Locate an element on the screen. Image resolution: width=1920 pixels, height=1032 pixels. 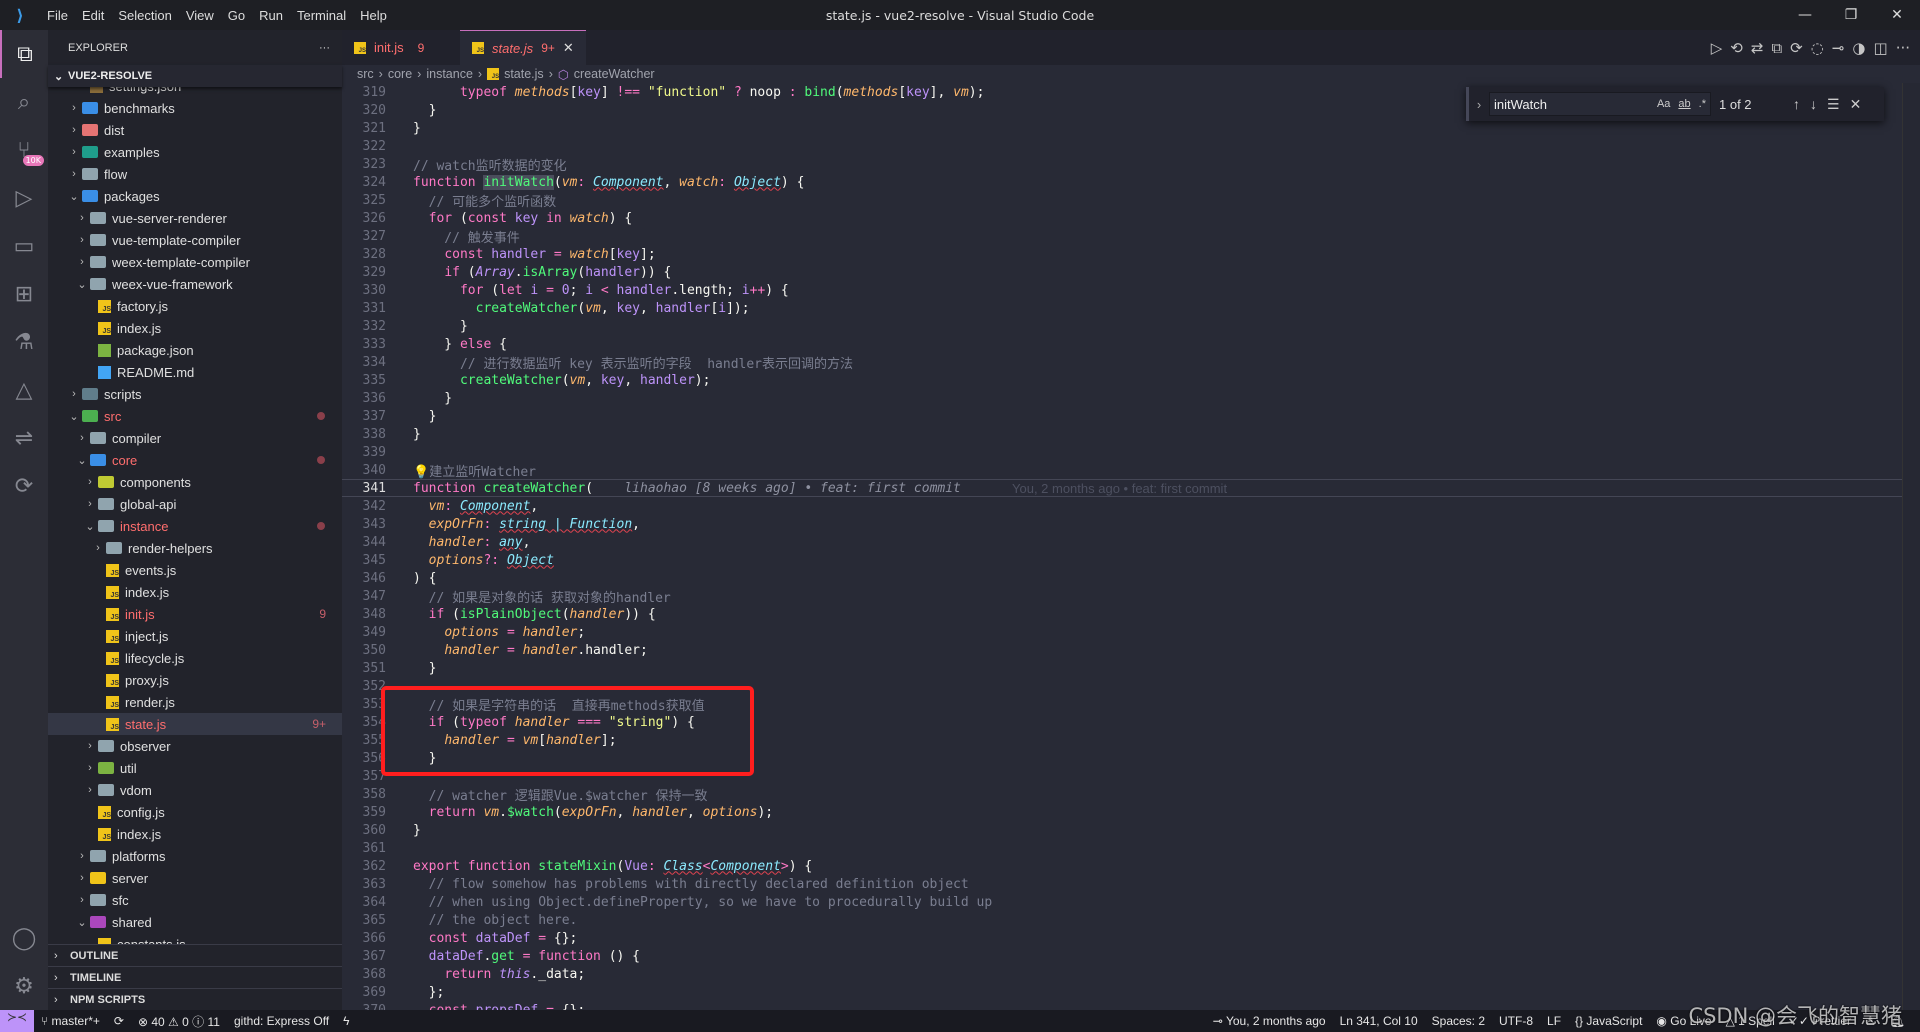
lightning-icon: ϟ is located at coordinates (346, 1021).